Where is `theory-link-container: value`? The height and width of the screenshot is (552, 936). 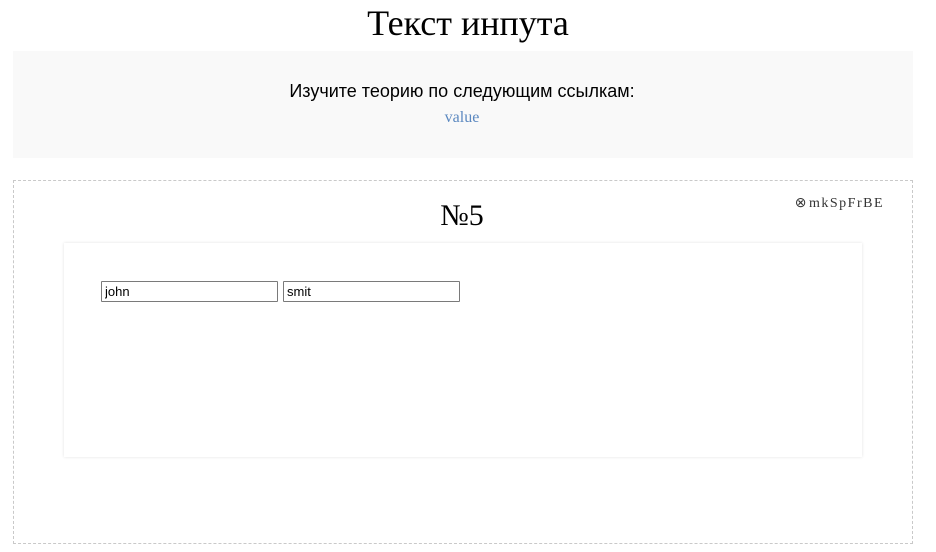
theory-link-container: value is located at coordinates (462, 118).